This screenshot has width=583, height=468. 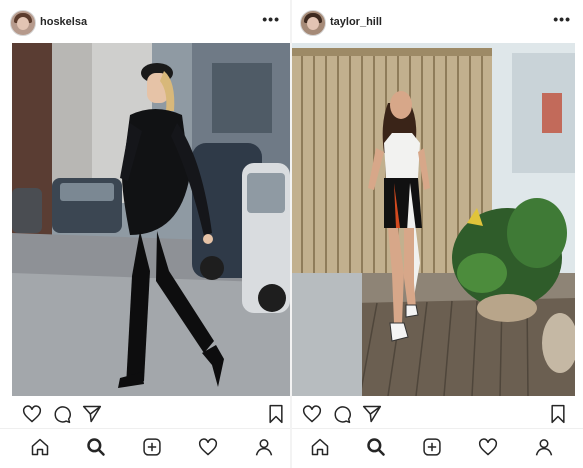 What do you see at coordinates (63, 22) in the screenshot?
I see `username: hoskelsa` at bounding box center [63, 22].